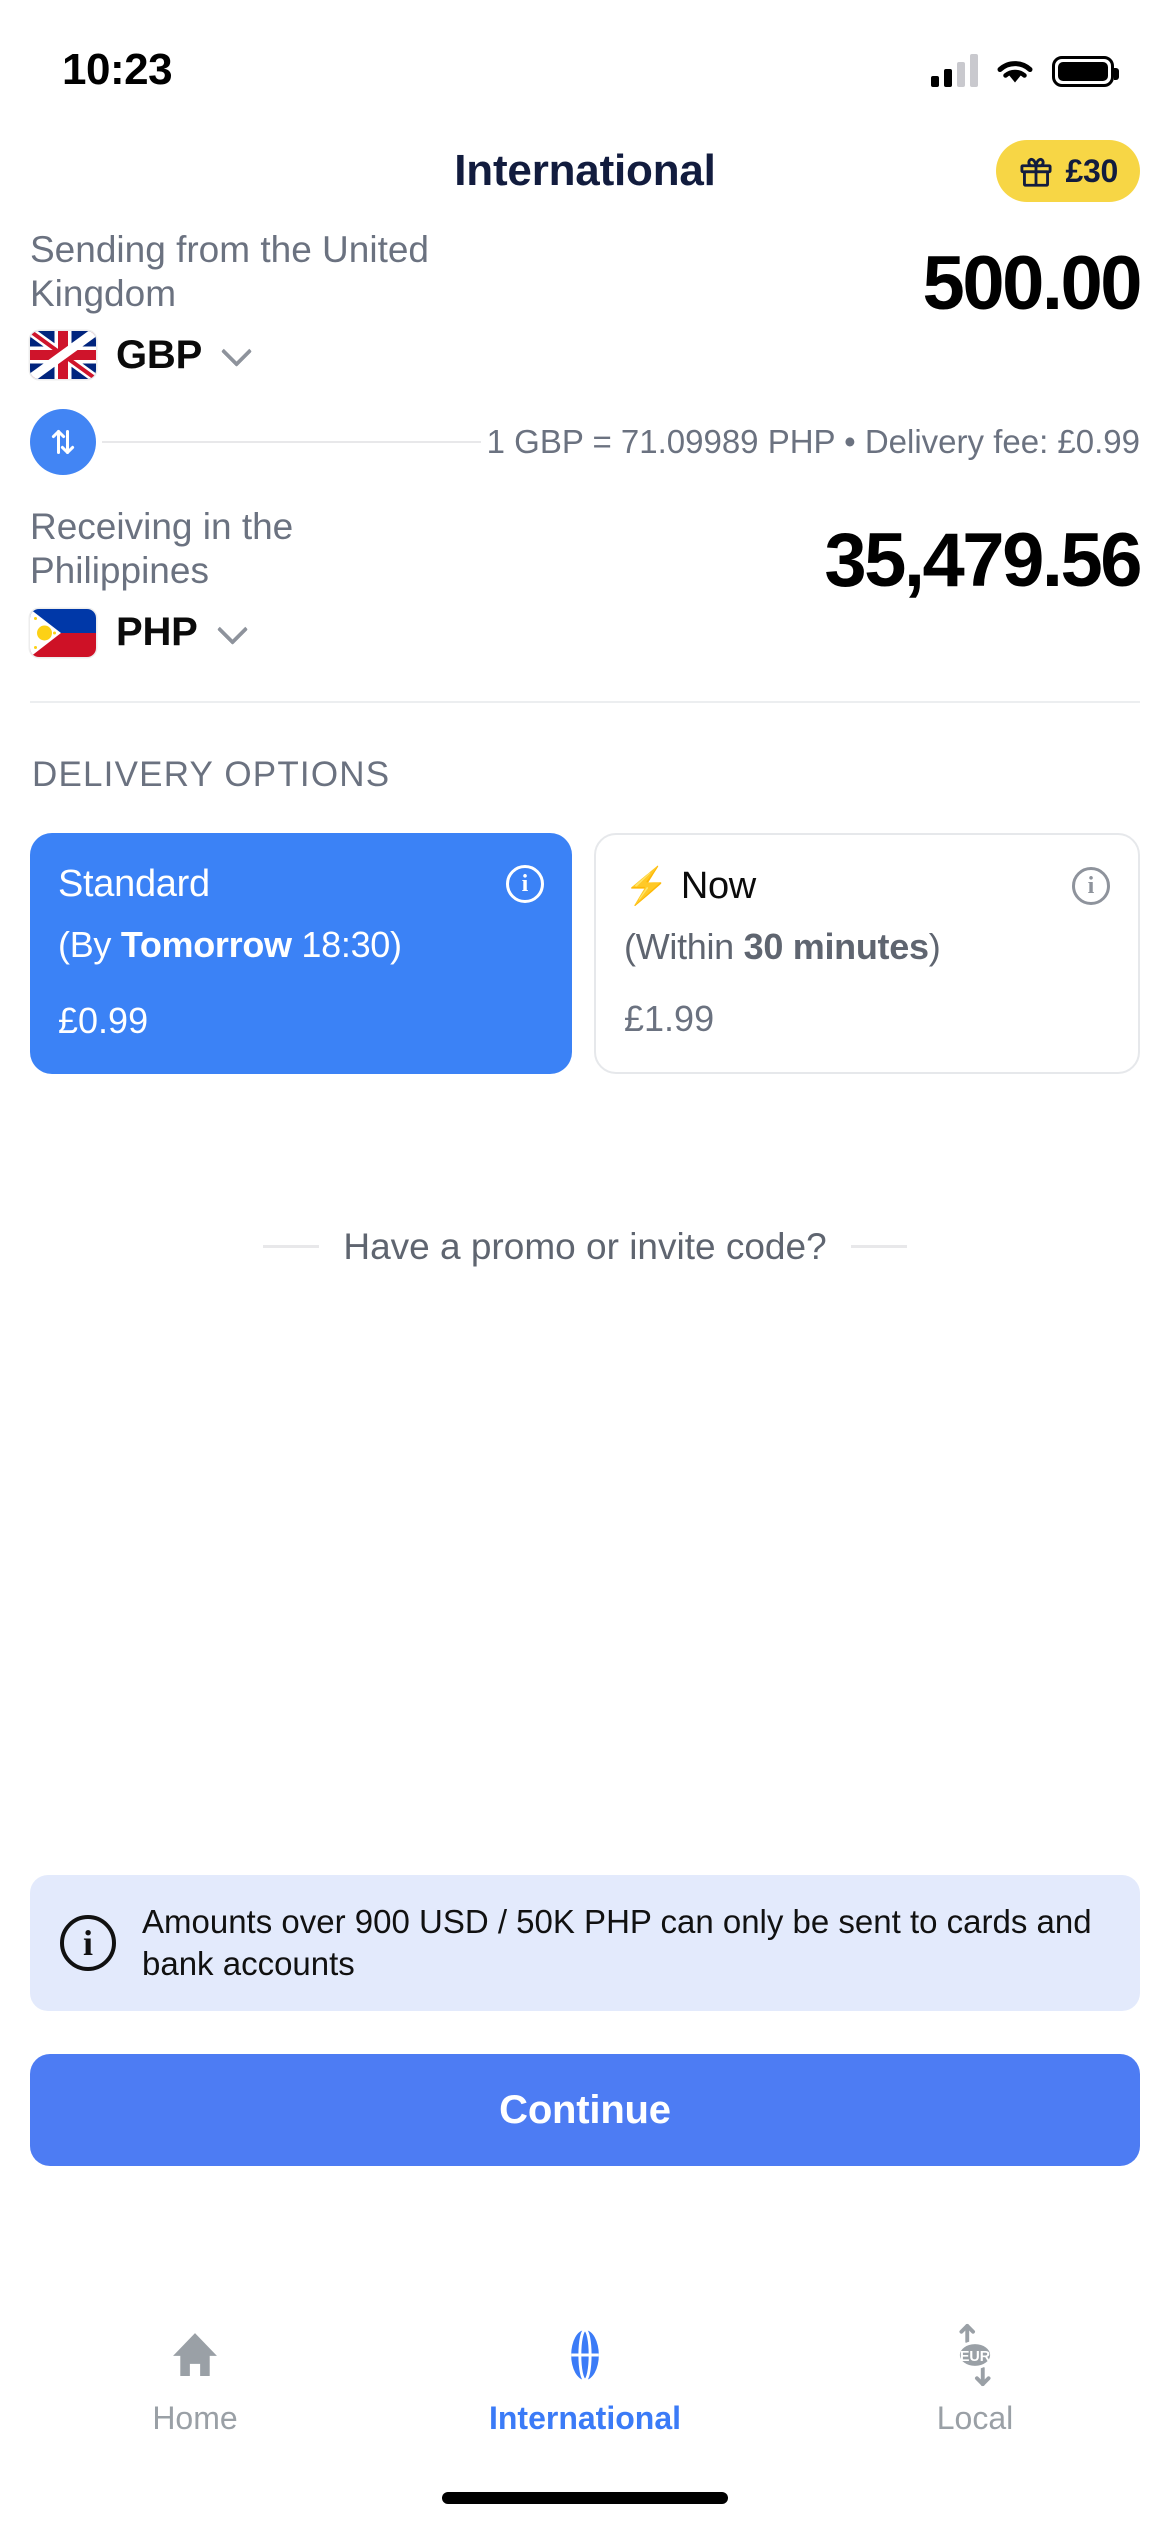 The height and width of the screenshot is (2532, 1170). I want to click on send-currency-code: GBP, so click(159, 354).